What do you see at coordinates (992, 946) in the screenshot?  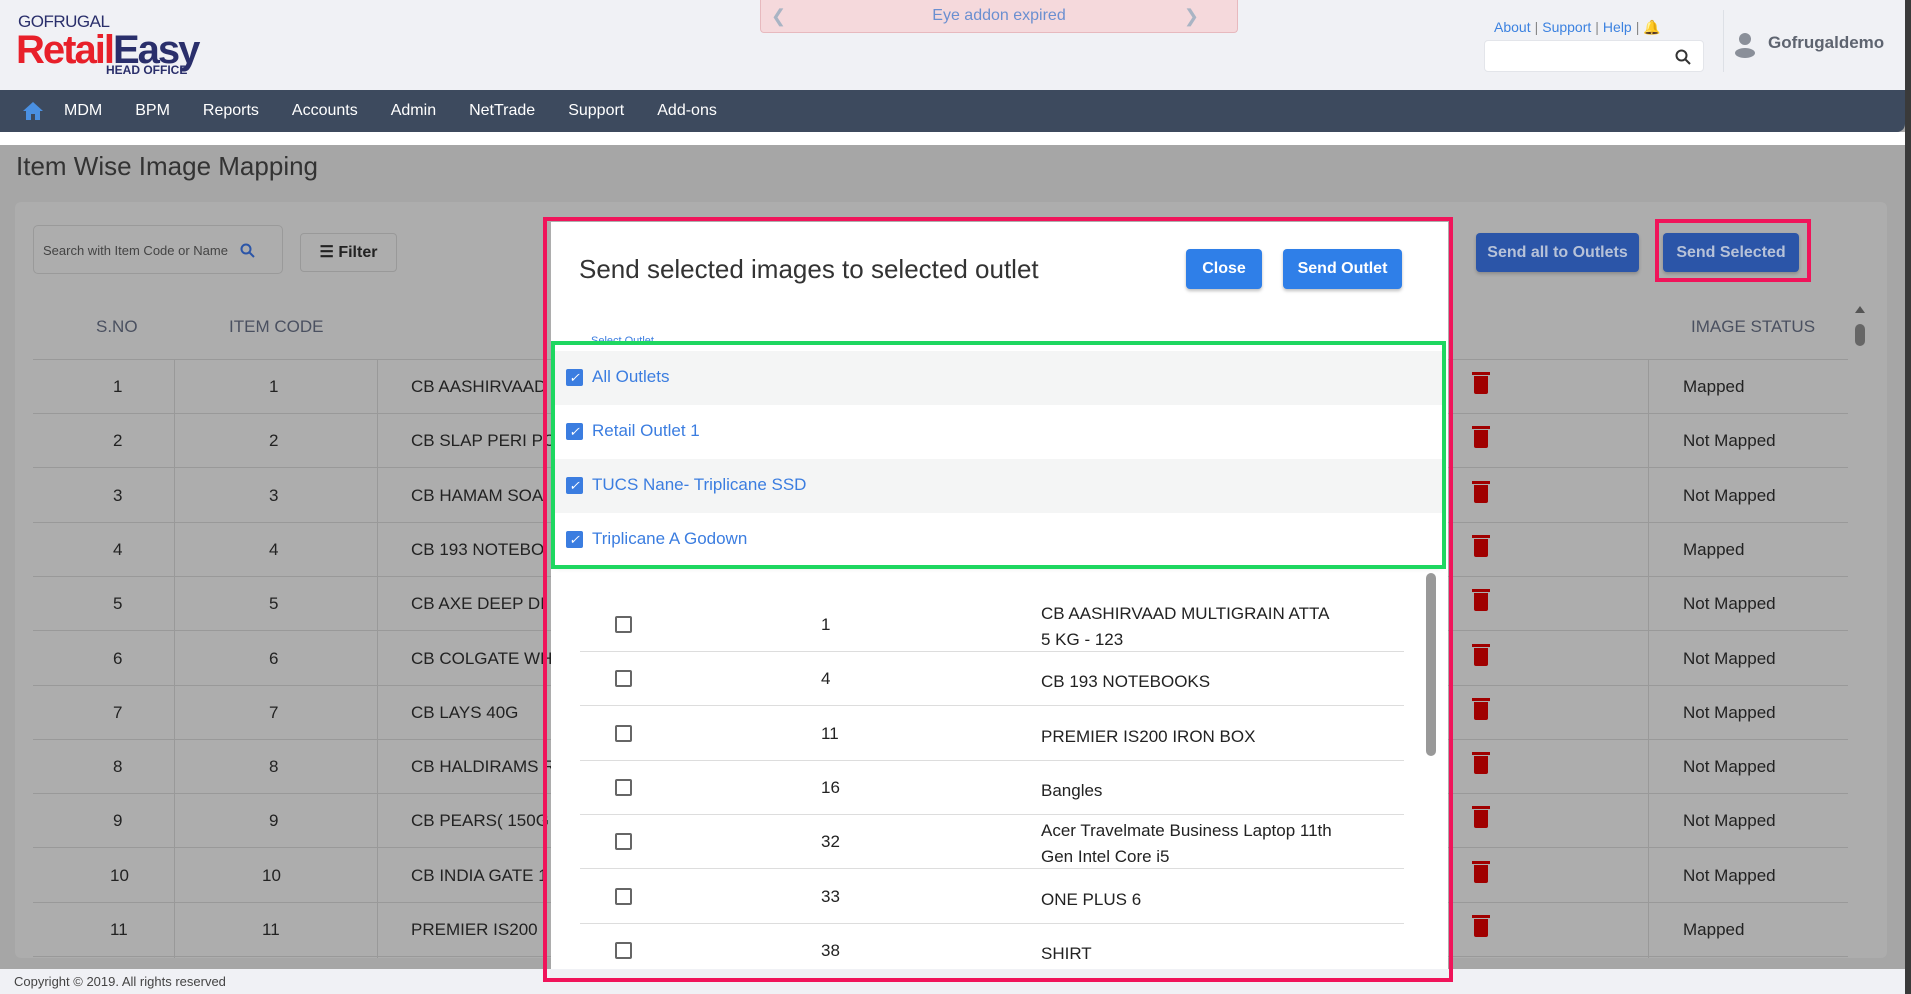 I see `modal-item-row: 38 SHIRT` at bounding box center [992, 946].